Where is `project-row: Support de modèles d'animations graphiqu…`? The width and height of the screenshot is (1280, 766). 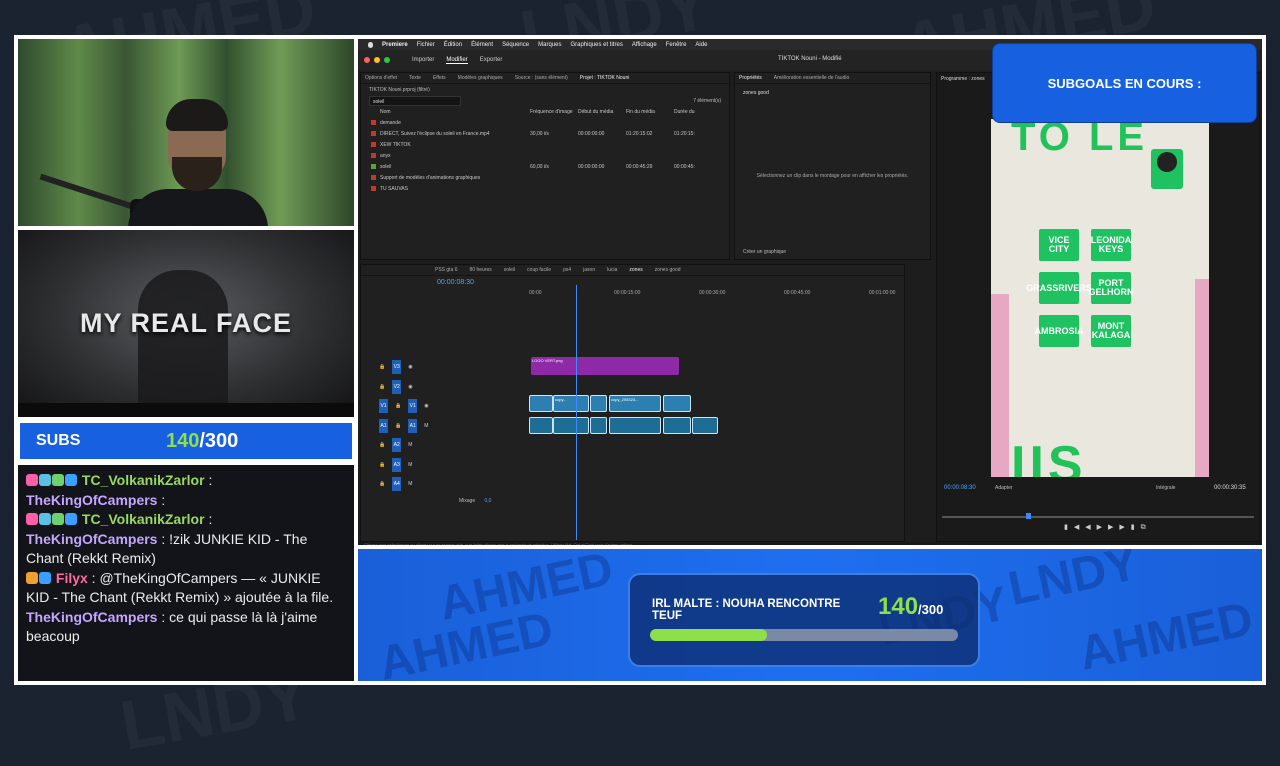 project-row: Support de modèles d'animations graphiqu… is located at coordinates (545, 177).